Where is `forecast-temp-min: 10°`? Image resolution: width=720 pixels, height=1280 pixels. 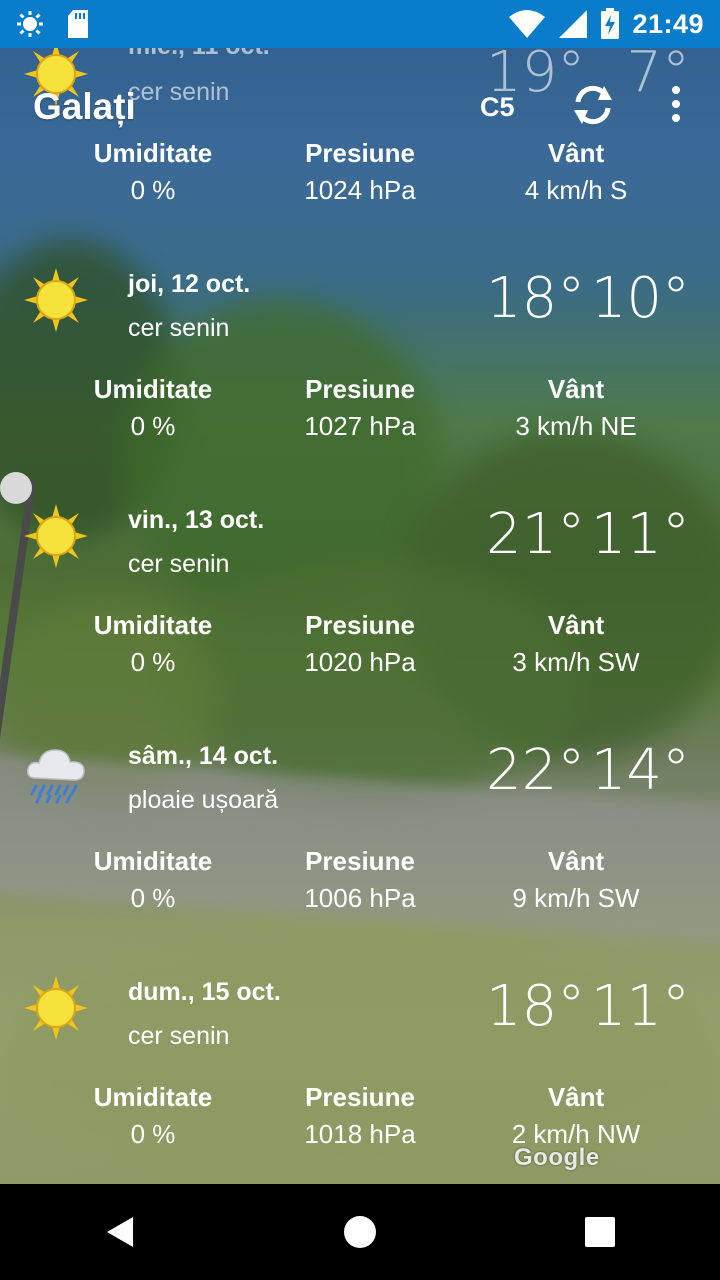
forecast-temp-min: 10° is located at coordinates (640, 298).